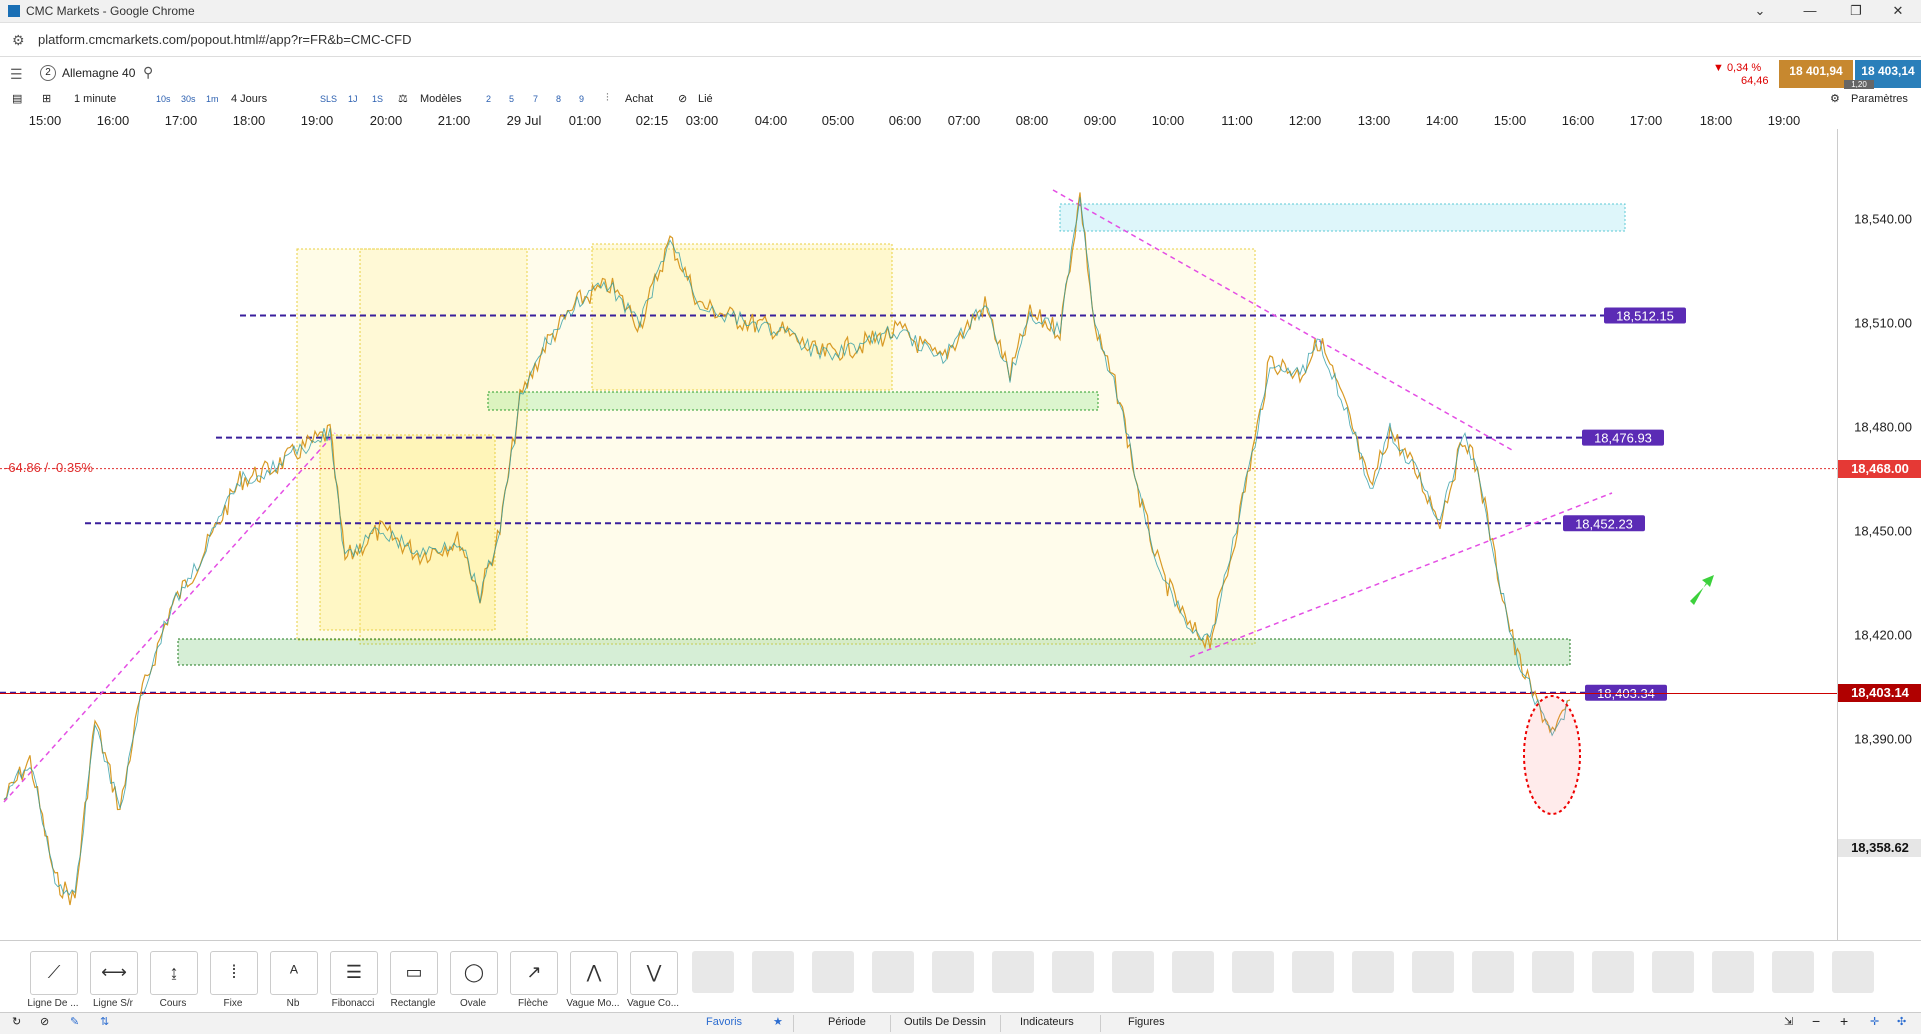  What do you see at coordinates (488, 99) in the screenshot?
I see `count-2: 2` at bounding box center [488, 99].